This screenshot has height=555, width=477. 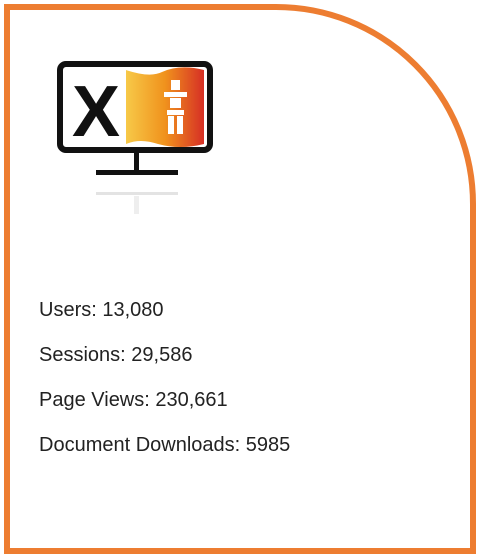 I want to click on svg-text: X, so click(x=96, y=112).